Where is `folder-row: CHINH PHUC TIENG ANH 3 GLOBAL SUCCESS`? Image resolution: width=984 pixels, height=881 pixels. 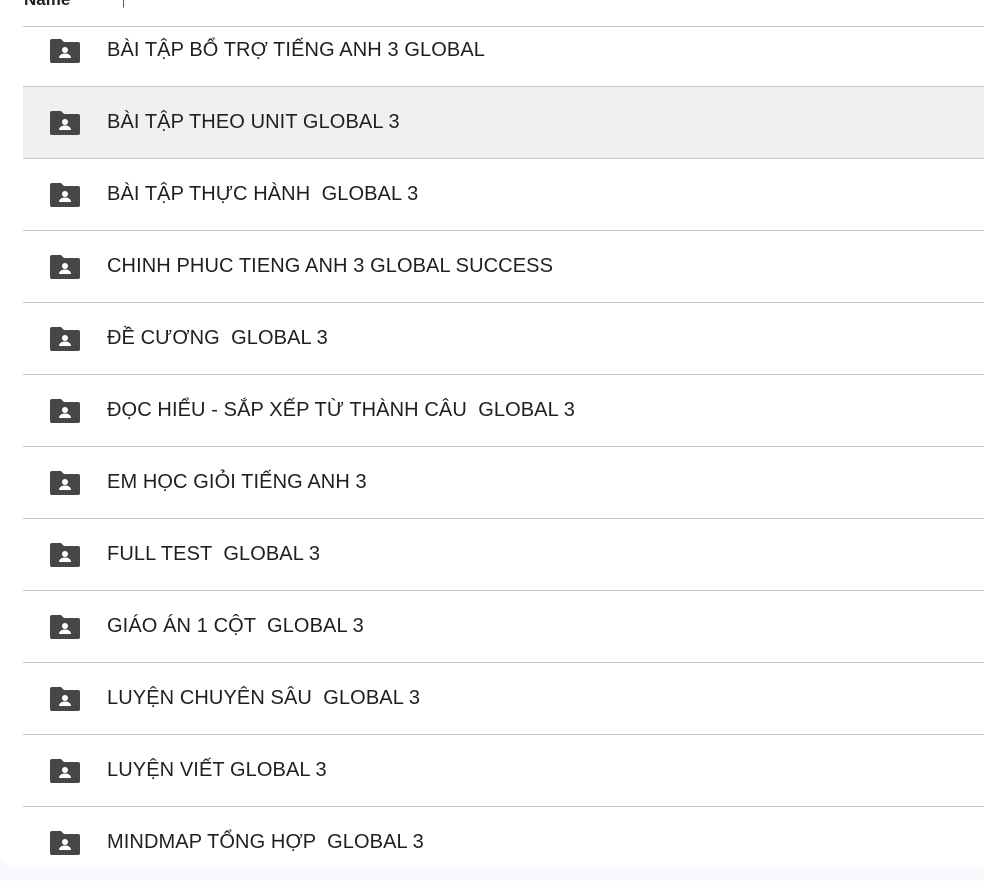
folder-row: CHINH PHUC TIENG ANH 3 GLOBAL SUCCESS is located at coordinates (503, 267).